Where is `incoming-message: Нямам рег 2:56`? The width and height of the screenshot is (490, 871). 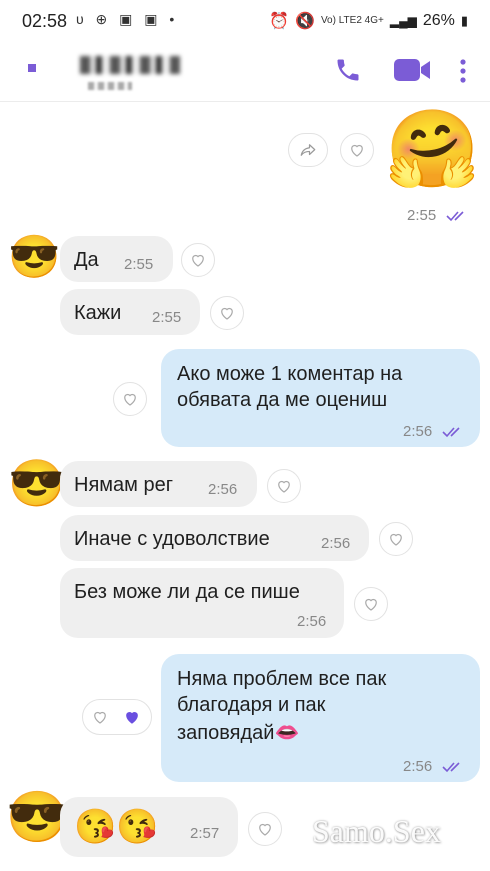 incoming-message: Нямам рег 2:56 is located at coordinates (158, 484).